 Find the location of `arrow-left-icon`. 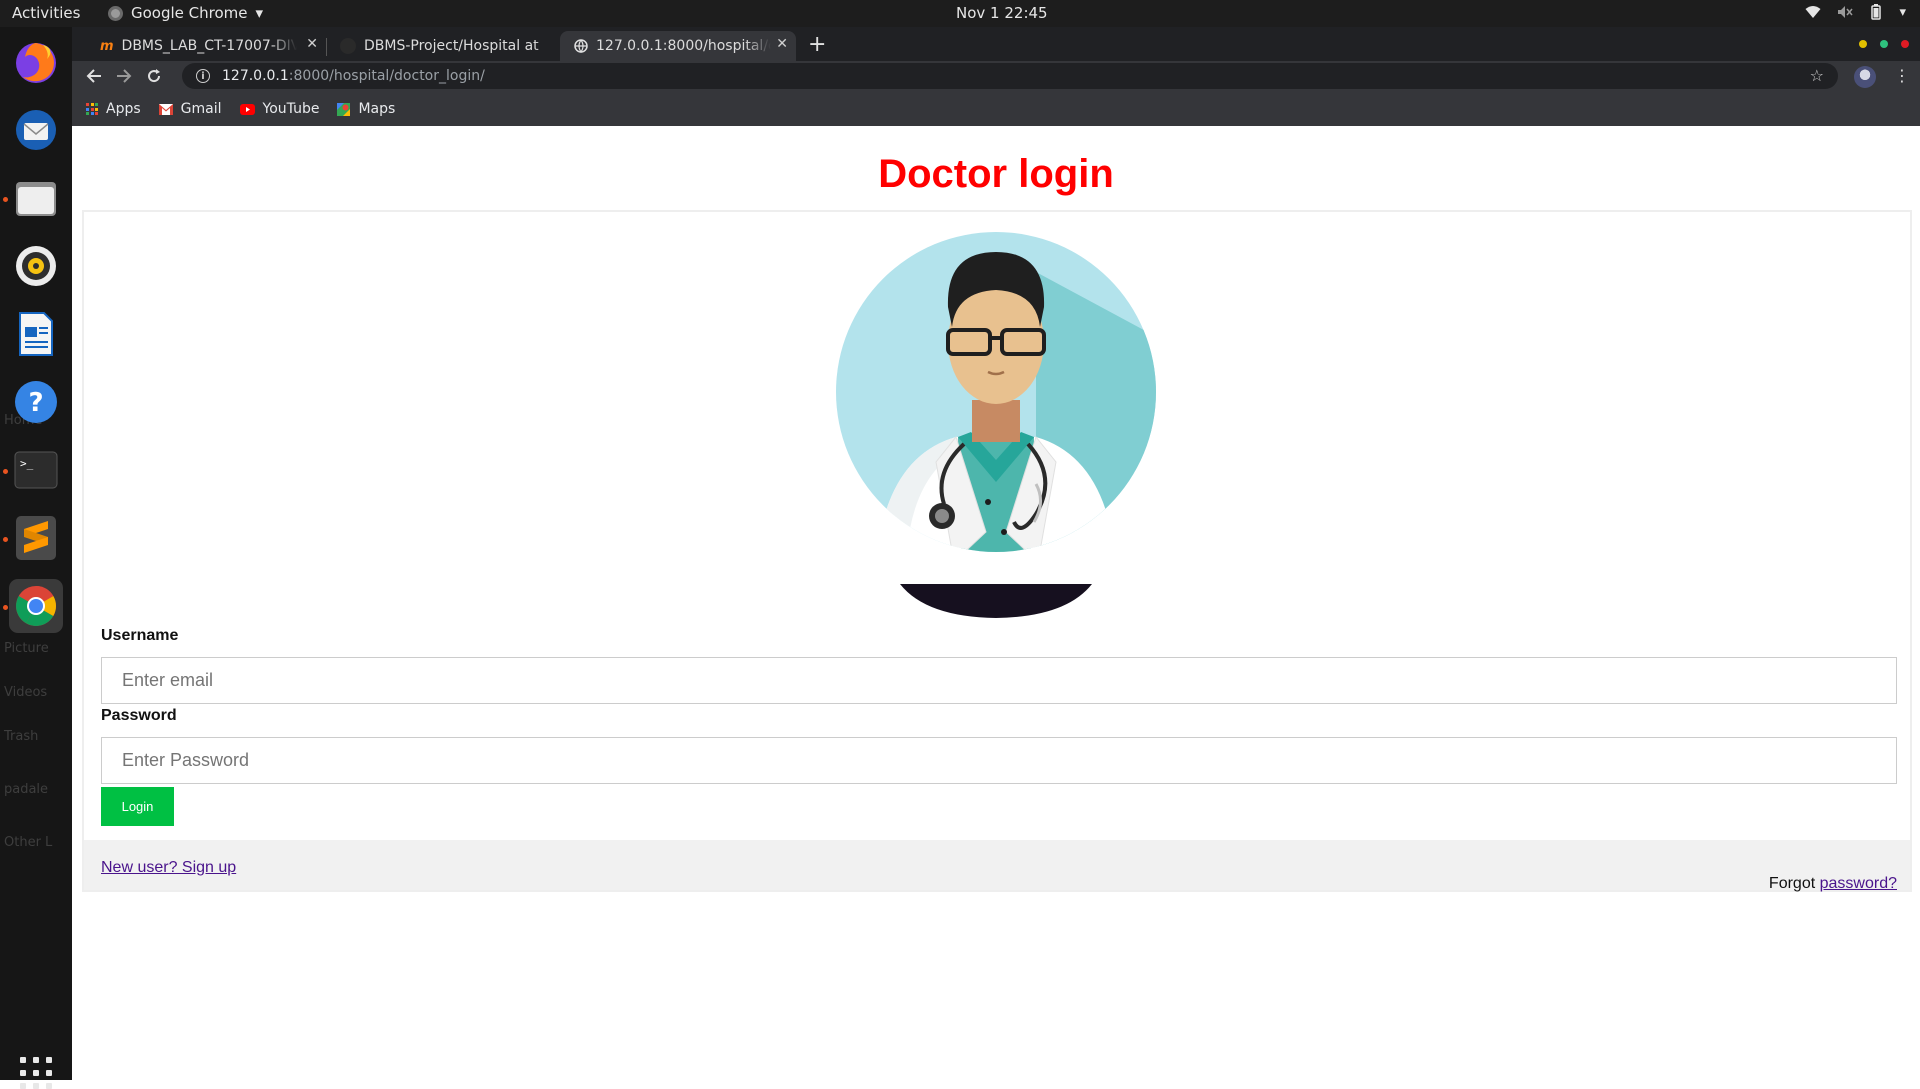

arrow-left-icon is located at coordinates (93, 76).